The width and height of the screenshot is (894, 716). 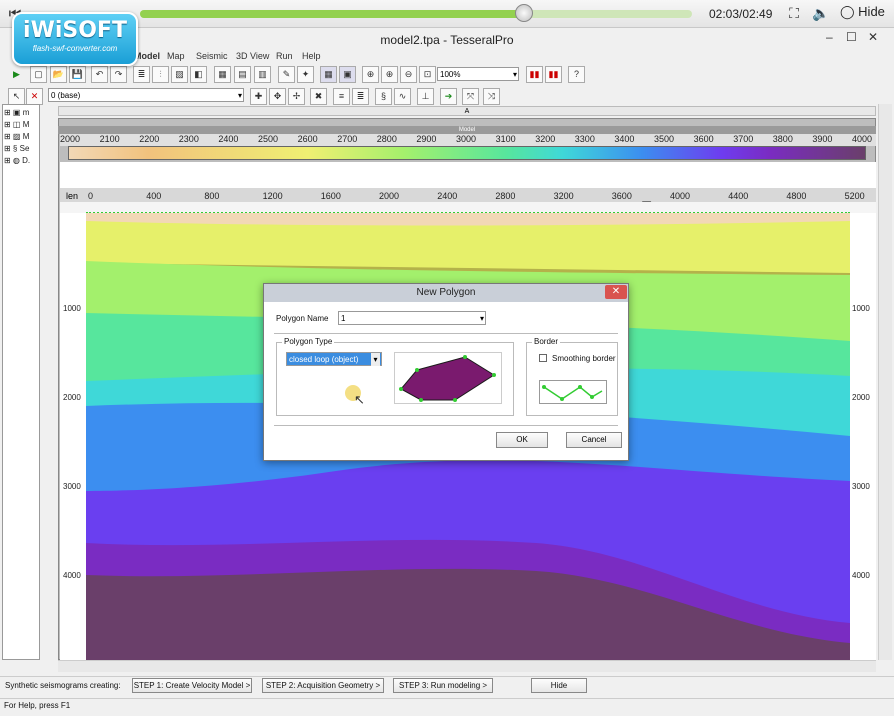 What do you see at coordinates (77, 74) in the screenshot?
I see `save-icon: 💾` at bounding box center [77, 74].